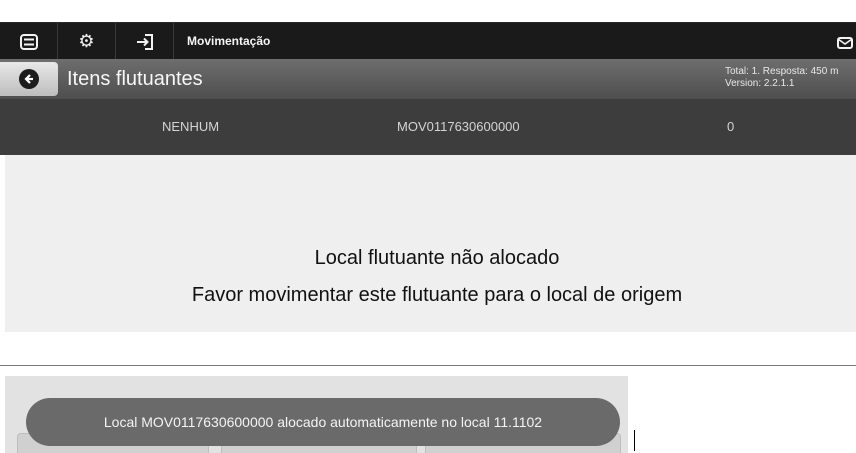  I want to click on login-icon, so click(144, 41).